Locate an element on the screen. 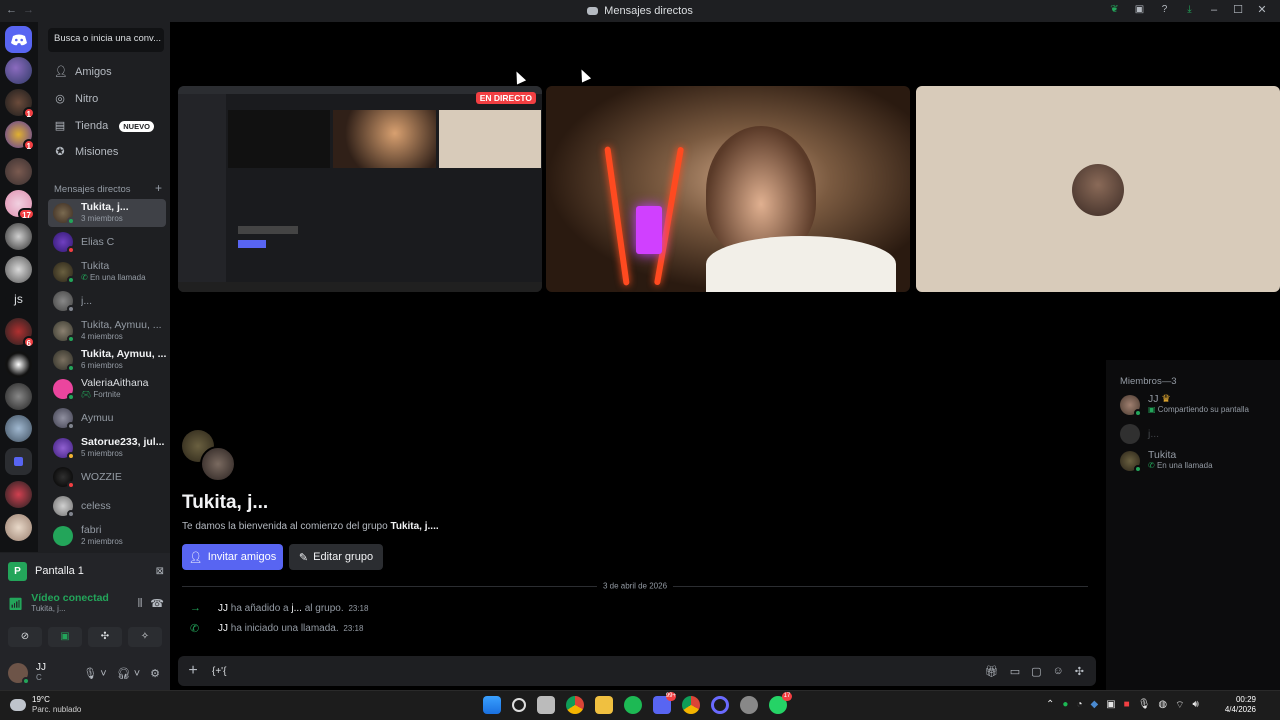  clock: 00:29 4/4/2026 is located at coordinates (1240, 705).